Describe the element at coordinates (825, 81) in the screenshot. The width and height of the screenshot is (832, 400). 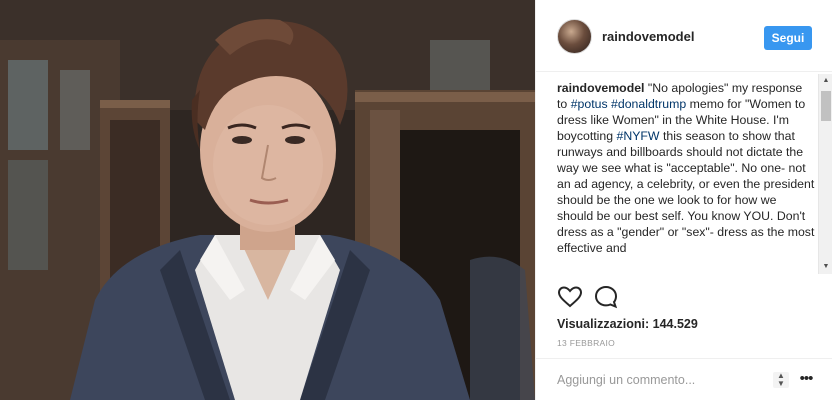
I see `scroll-up-arrow-icon: ▲` at that location.